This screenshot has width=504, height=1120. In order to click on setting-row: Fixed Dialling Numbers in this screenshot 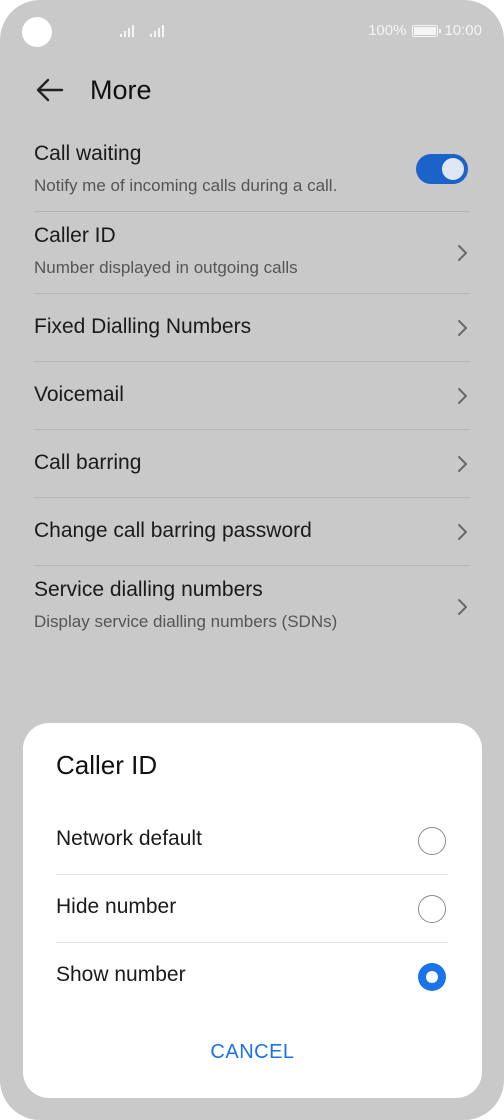, I will do `click(252, 328)`.